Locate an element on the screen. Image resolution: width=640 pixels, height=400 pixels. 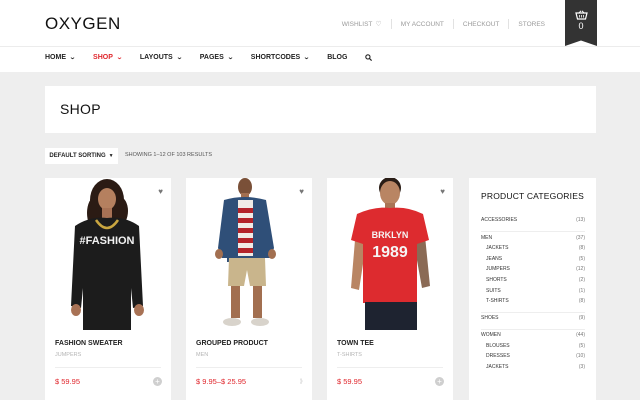
subcategory-item: SHORTS (2) is located at coordinates (533, 280).